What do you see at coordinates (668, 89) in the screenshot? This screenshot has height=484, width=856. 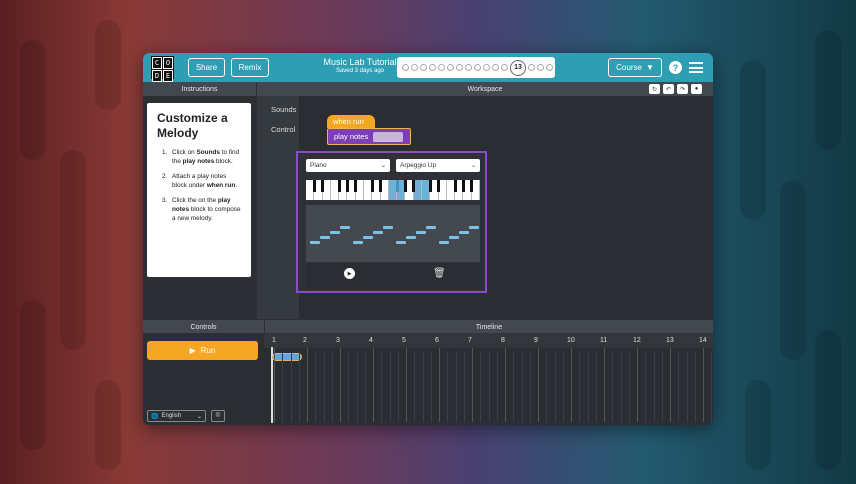 I see `undo-icon: ↶` at bounding box center [668, 89].